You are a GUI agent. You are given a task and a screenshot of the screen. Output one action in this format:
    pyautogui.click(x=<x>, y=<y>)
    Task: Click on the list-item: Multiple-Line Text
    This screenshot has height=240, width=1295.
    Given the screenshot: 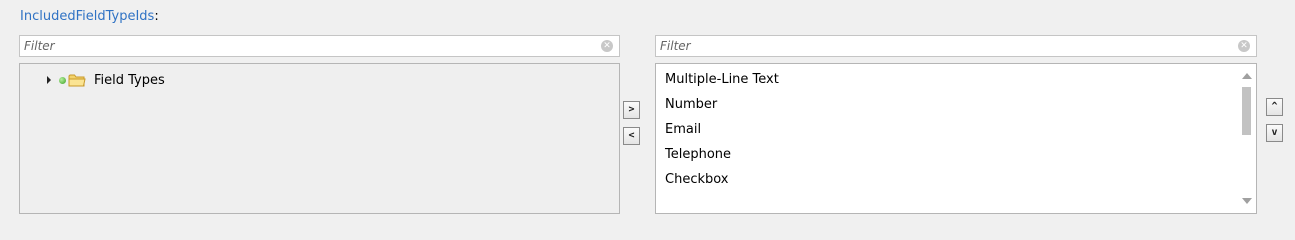 What is the action you would take?
    pyautogui.click(x=722, y=80)
    